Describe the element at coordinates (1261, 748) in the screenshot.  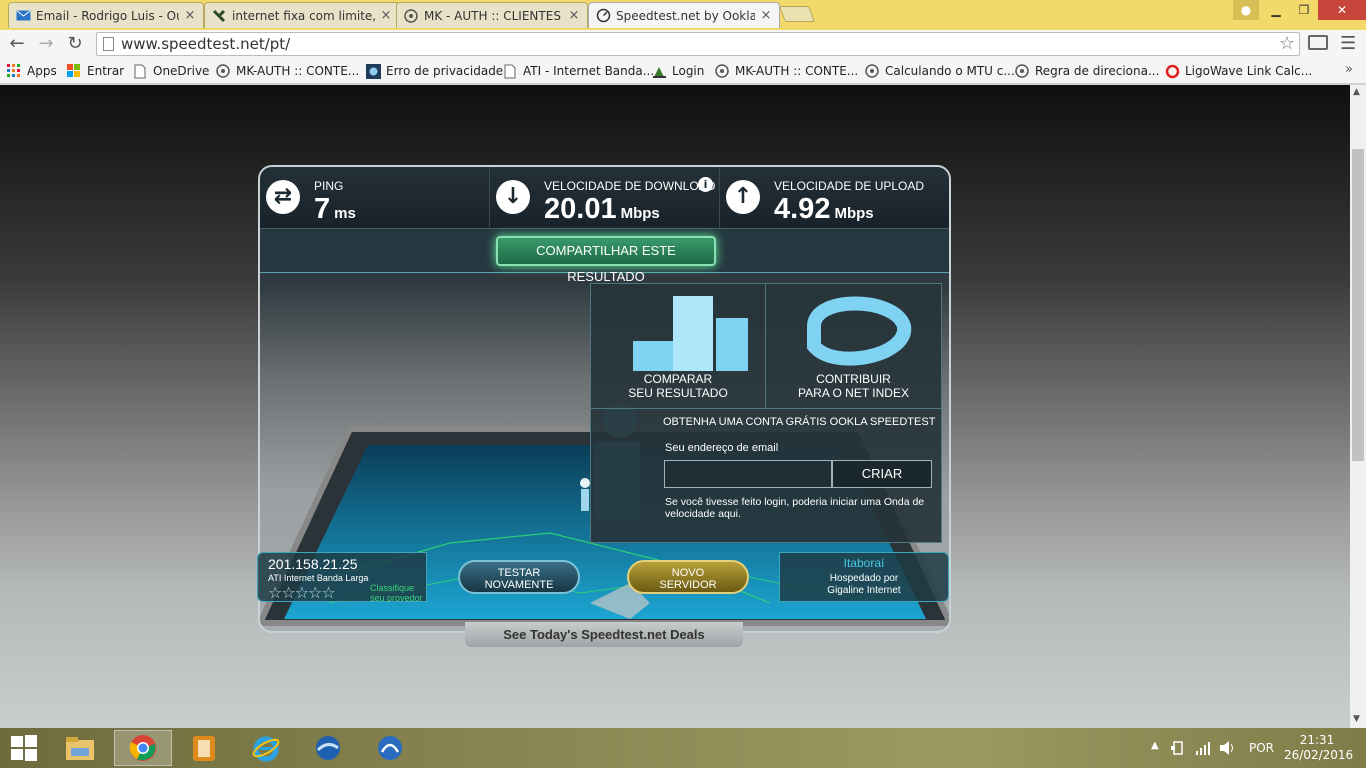
I see `input-language: POR` at that location.